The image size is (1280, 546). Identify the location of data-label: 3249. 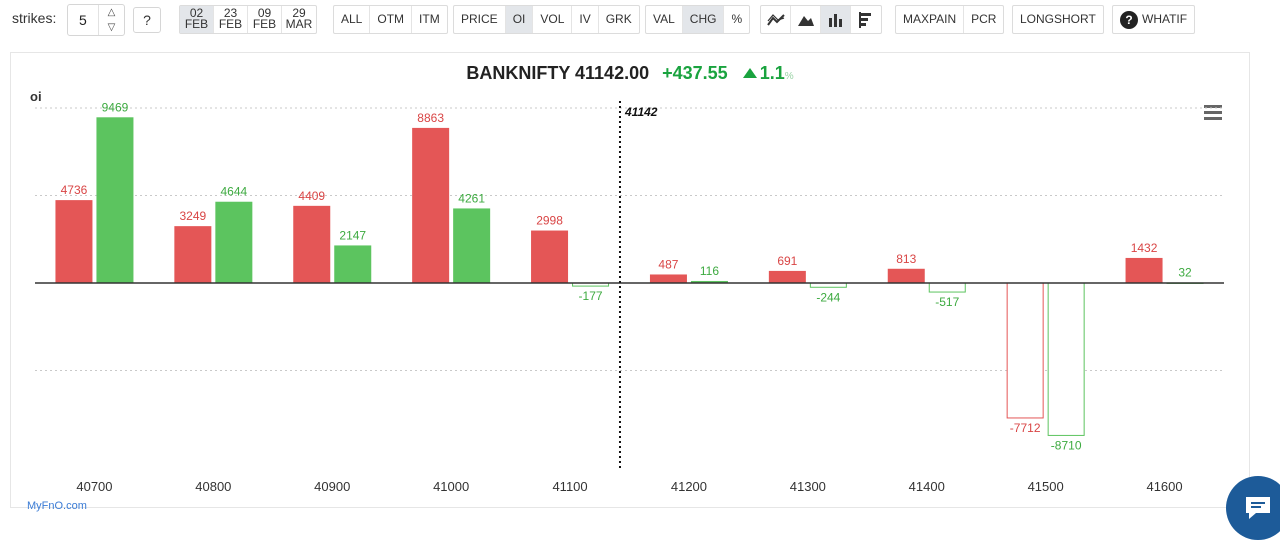
(192, 216).